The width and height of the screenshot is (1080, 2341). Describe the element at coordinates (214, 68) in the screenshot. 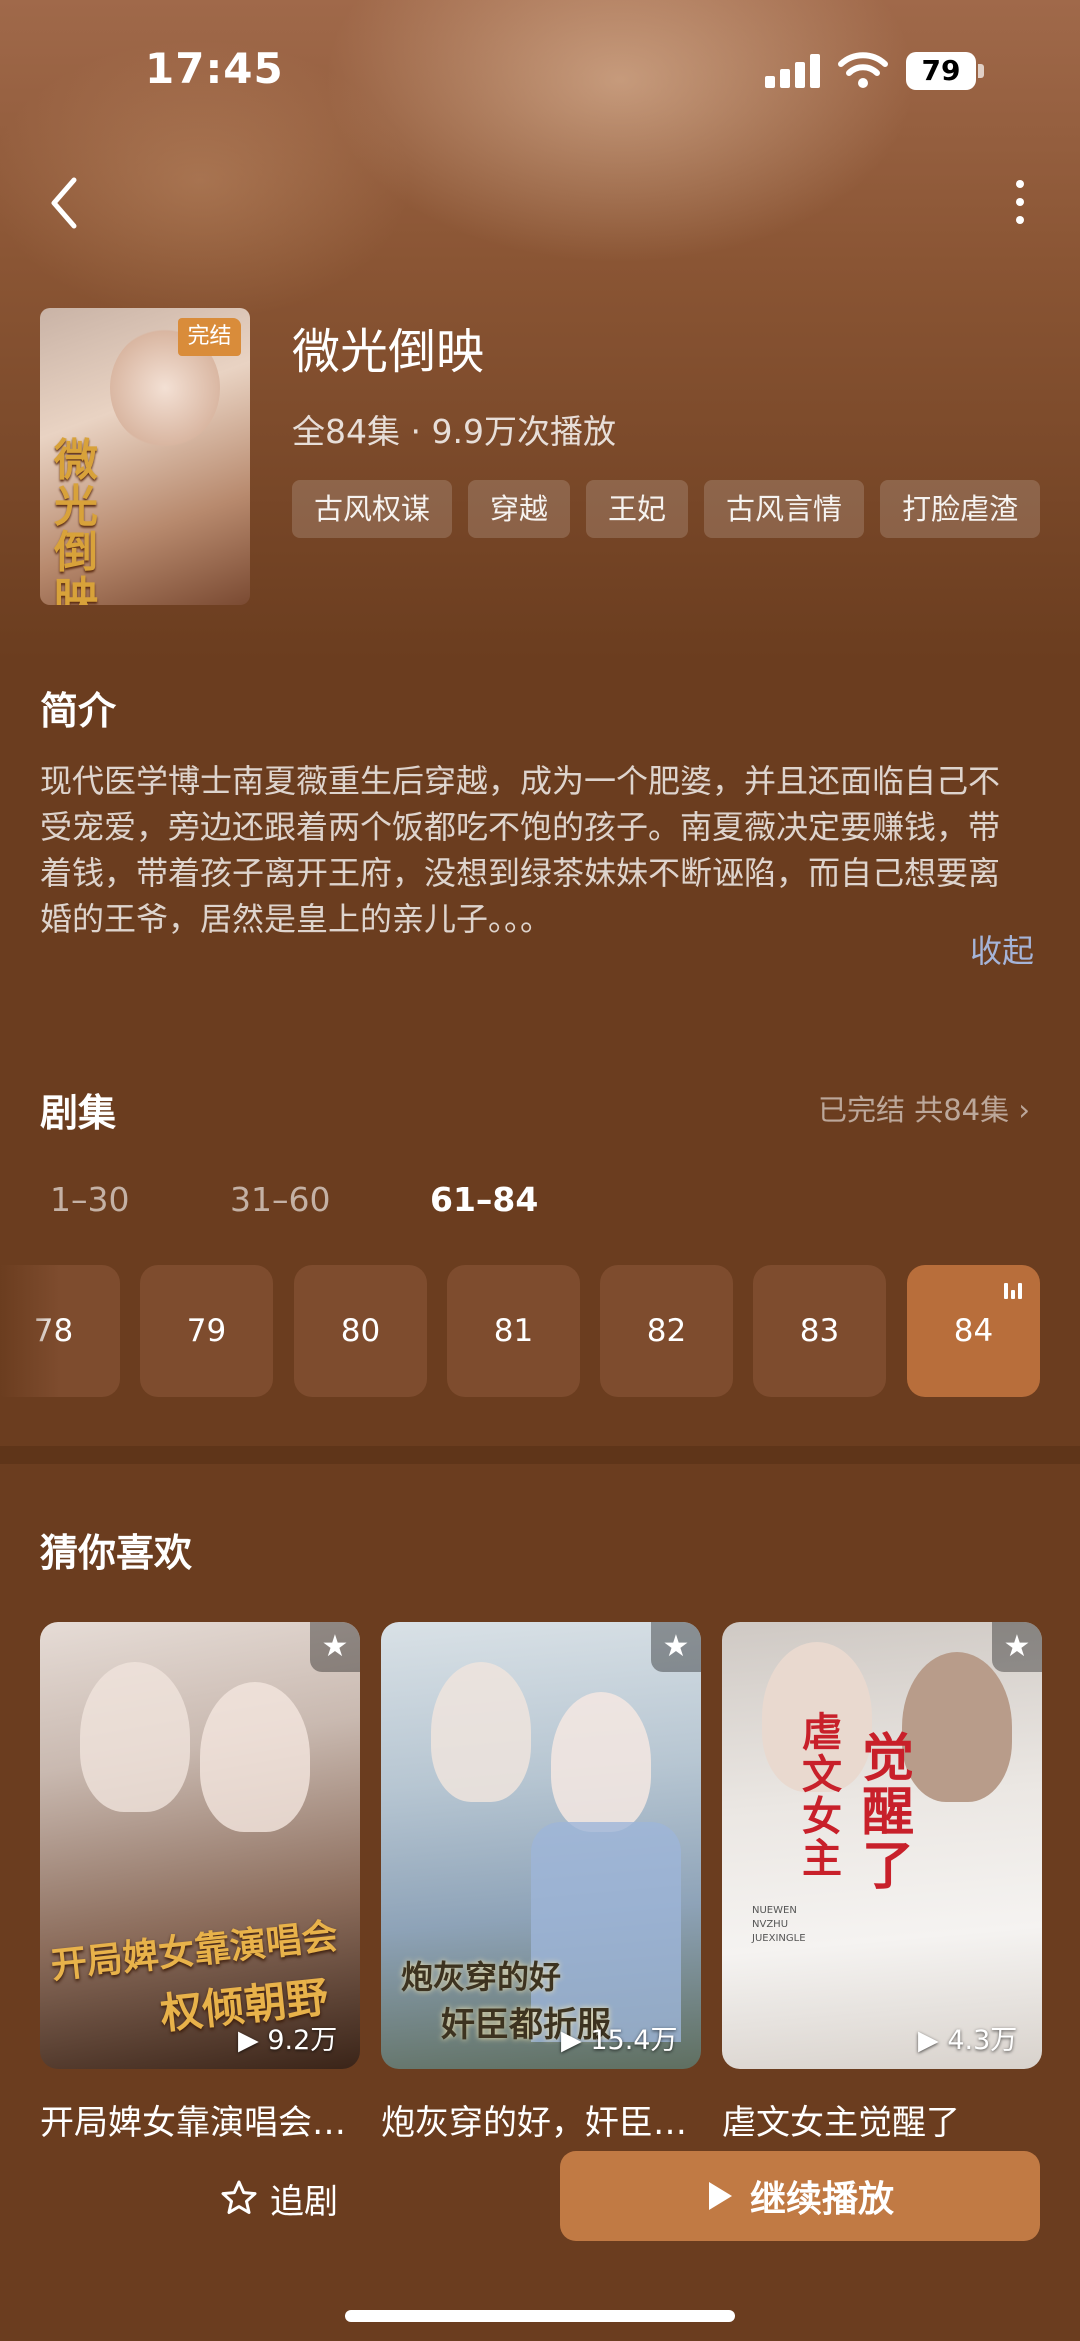

I see `status-time: 17:45` at that location.